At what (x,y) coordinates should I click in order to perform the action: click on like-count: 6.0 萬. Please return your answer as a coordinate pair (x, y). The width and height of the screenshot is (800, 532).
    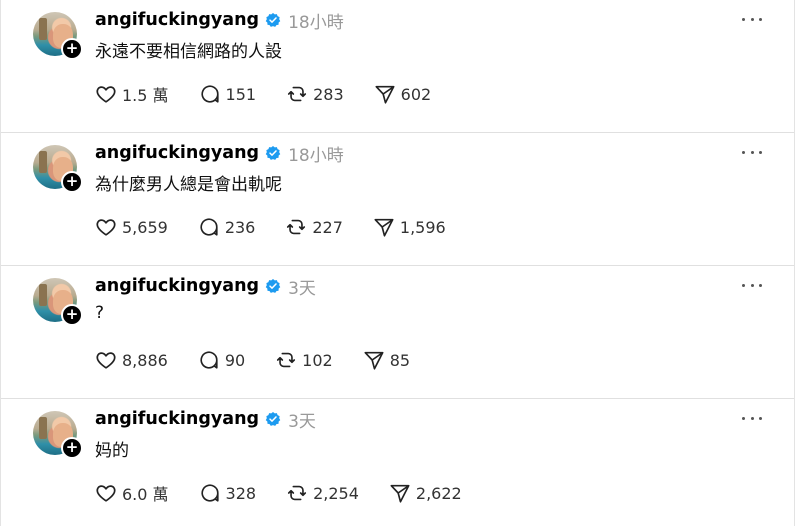
    Looking at the image, I should click on (145, 494).